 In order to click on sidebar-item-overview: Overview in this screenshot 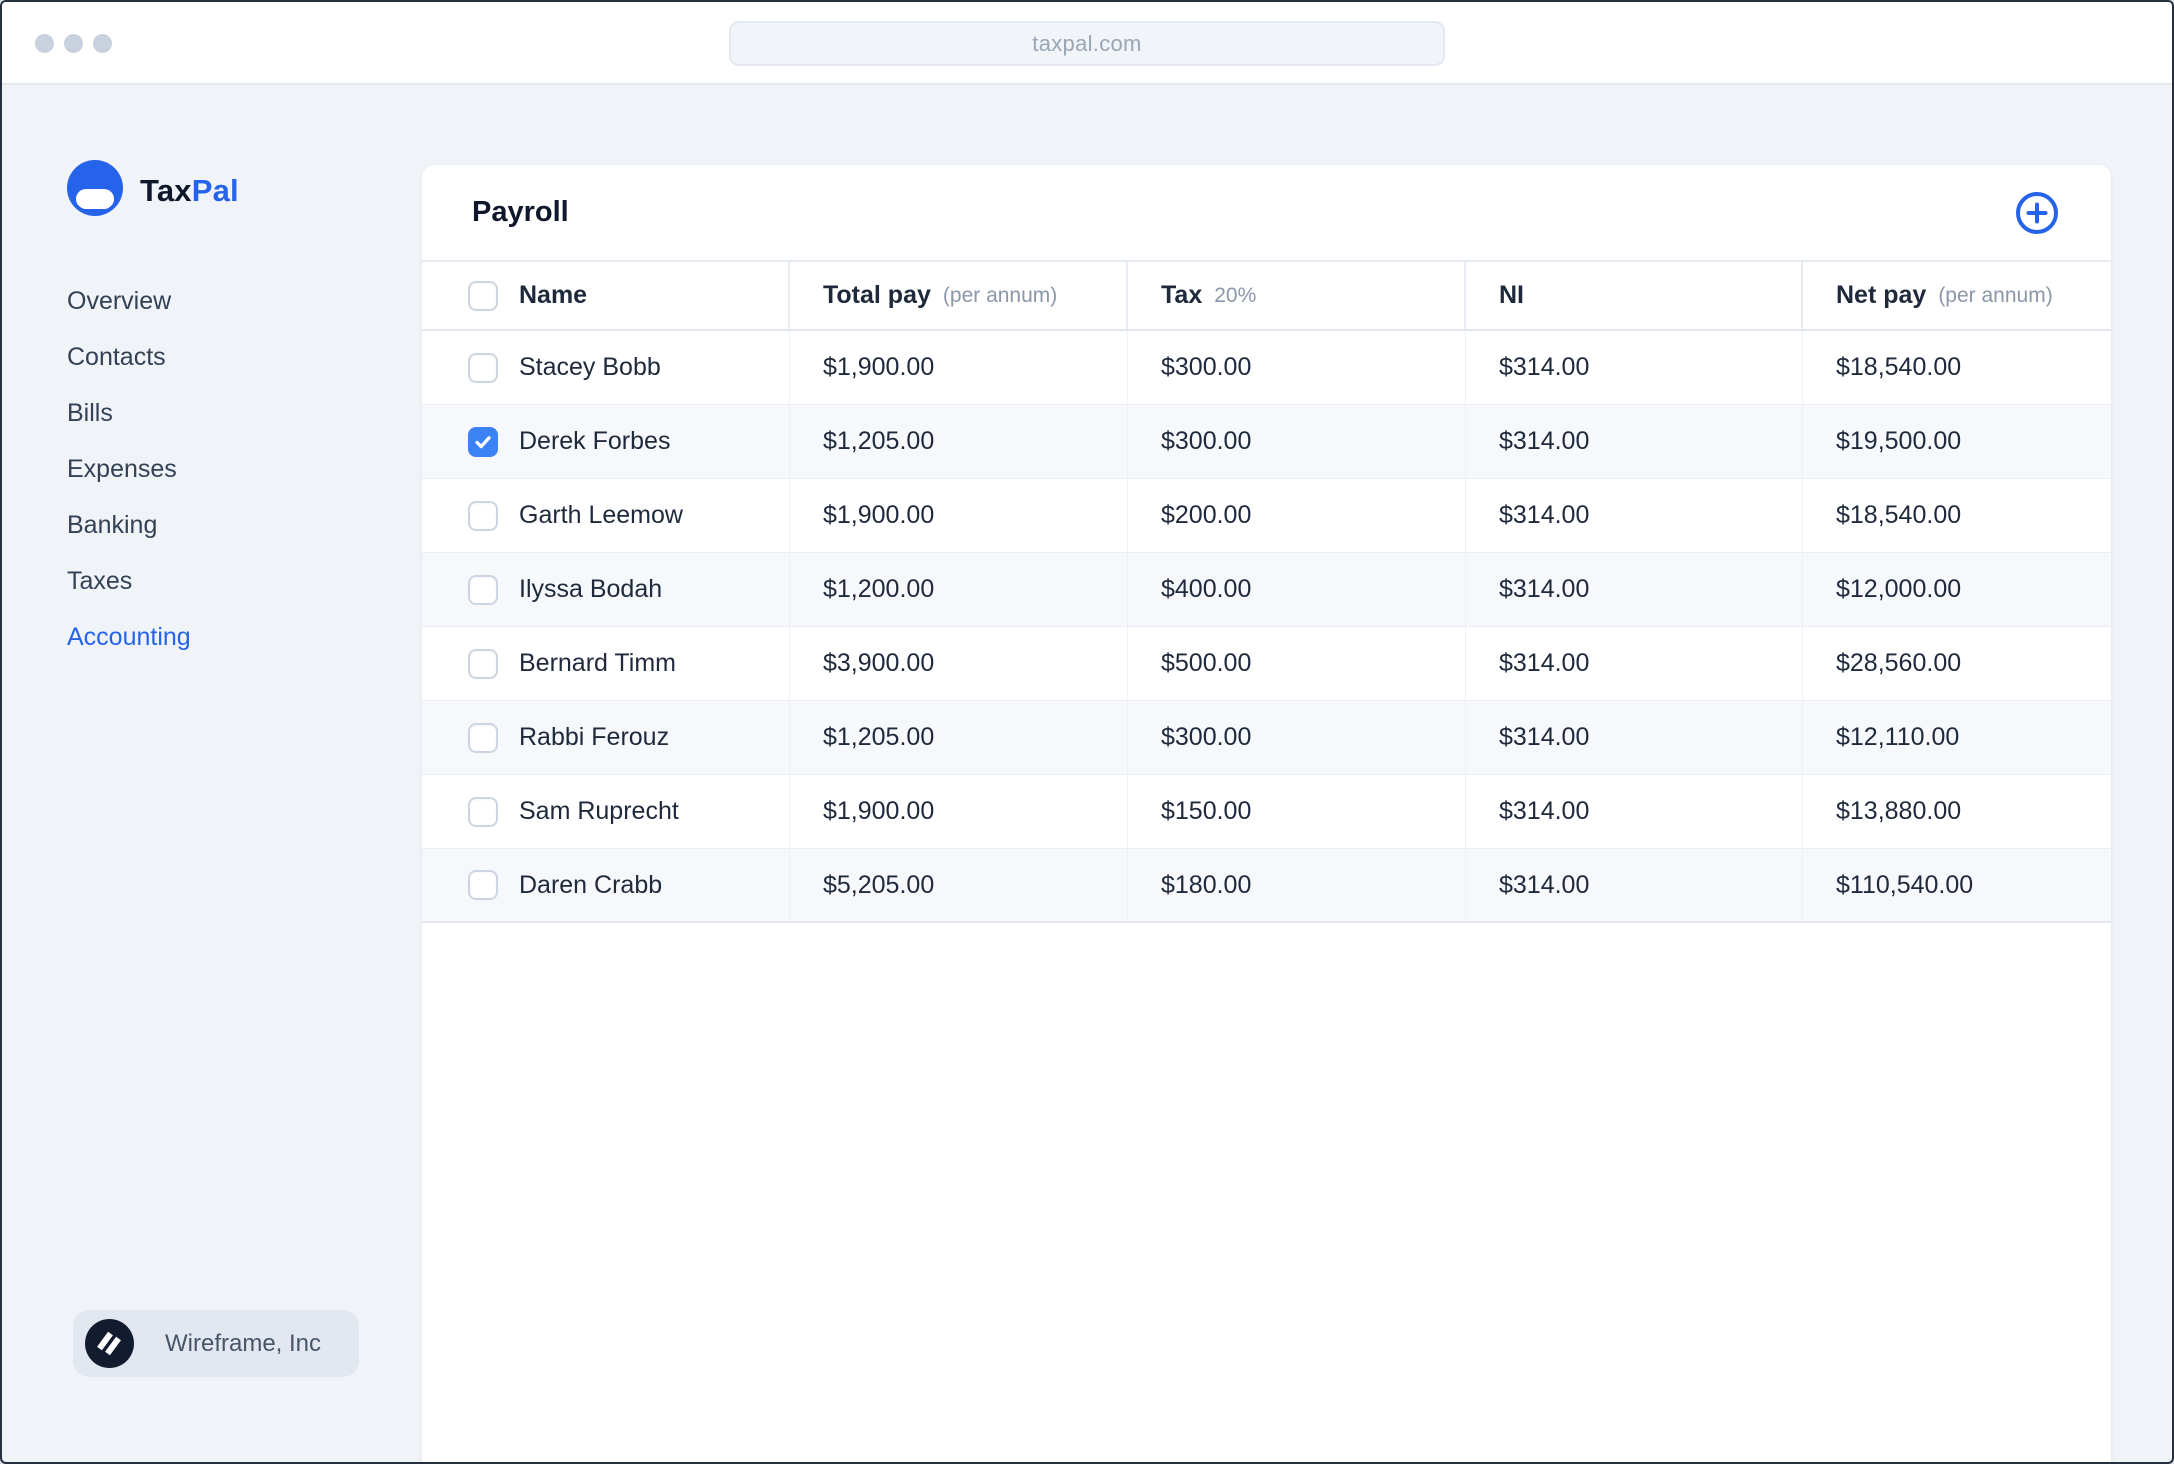, I will do `click(129, 309)`.